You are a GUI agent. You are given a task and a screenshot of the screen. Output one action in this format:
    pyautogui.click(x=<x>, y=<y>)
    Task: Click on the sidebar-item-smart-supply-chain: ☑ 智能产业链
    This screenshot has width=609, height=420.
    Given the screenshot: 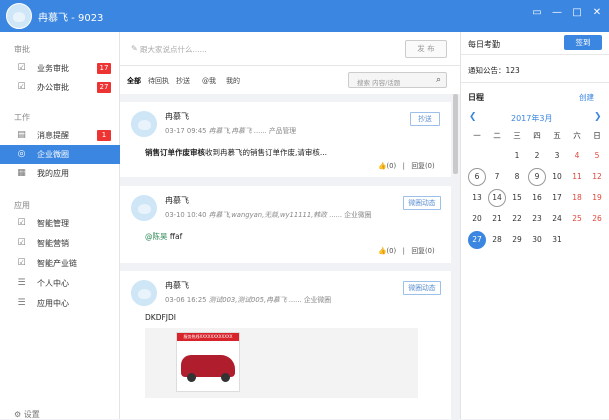 What is the action you would take?
    pyautogui.click(x=60, y=263)
    